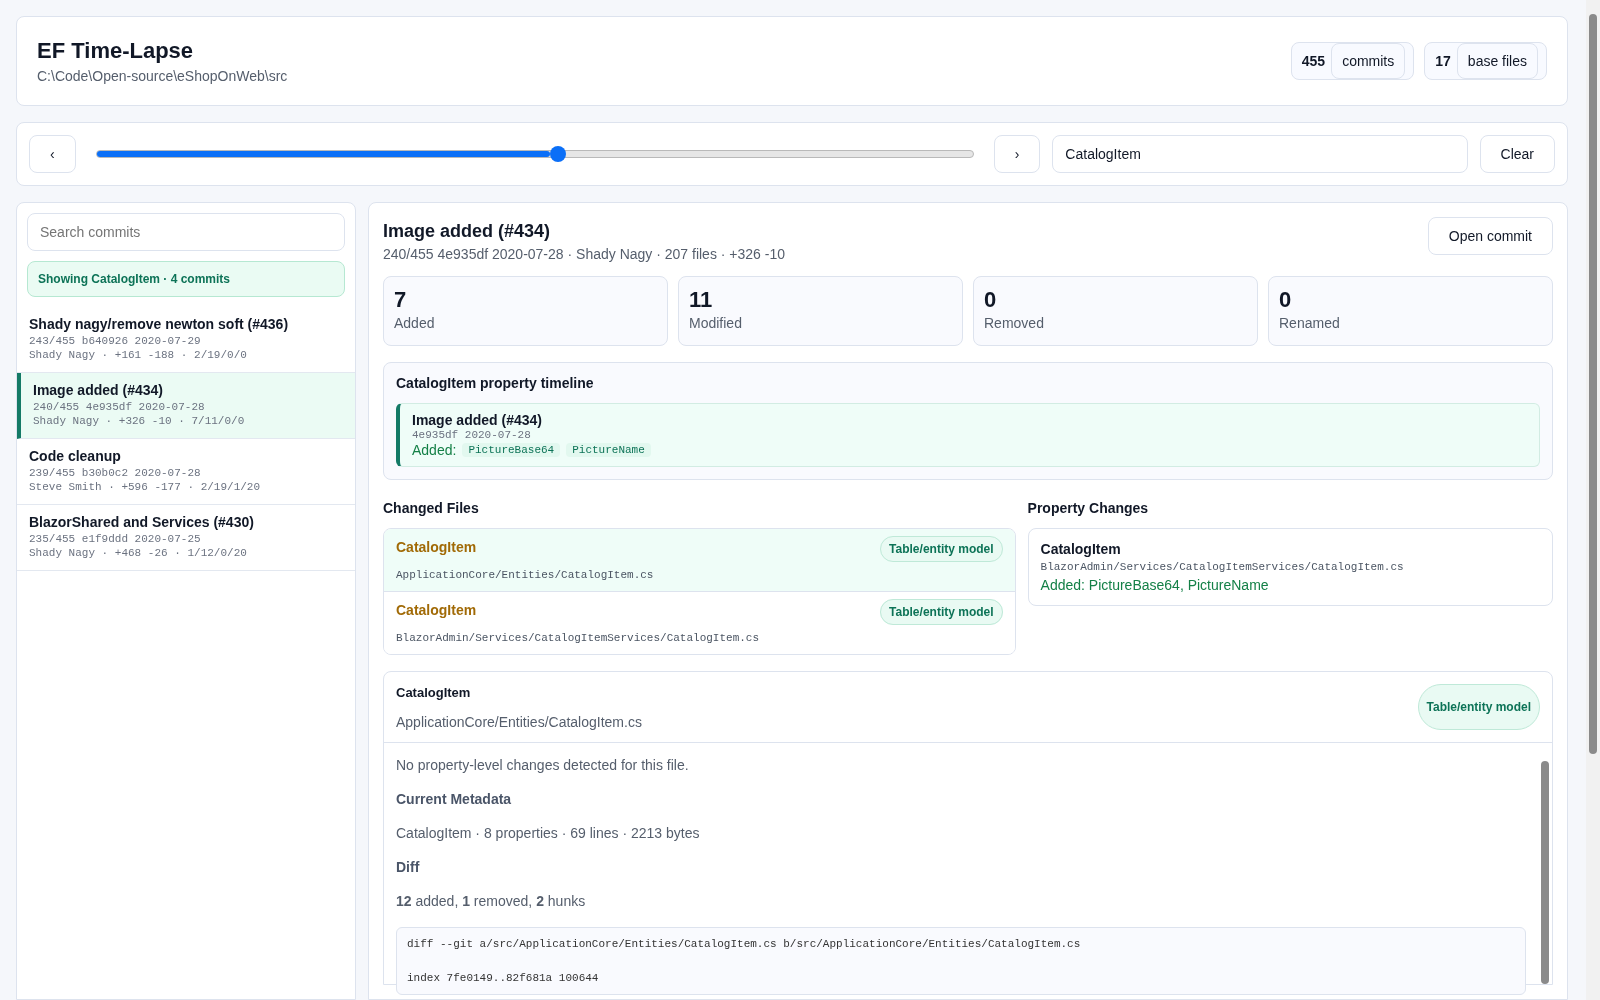  Describe the element at coordinates (1260, 154) in the screenshot. I see `filter-field: CatalogItem` at that location.